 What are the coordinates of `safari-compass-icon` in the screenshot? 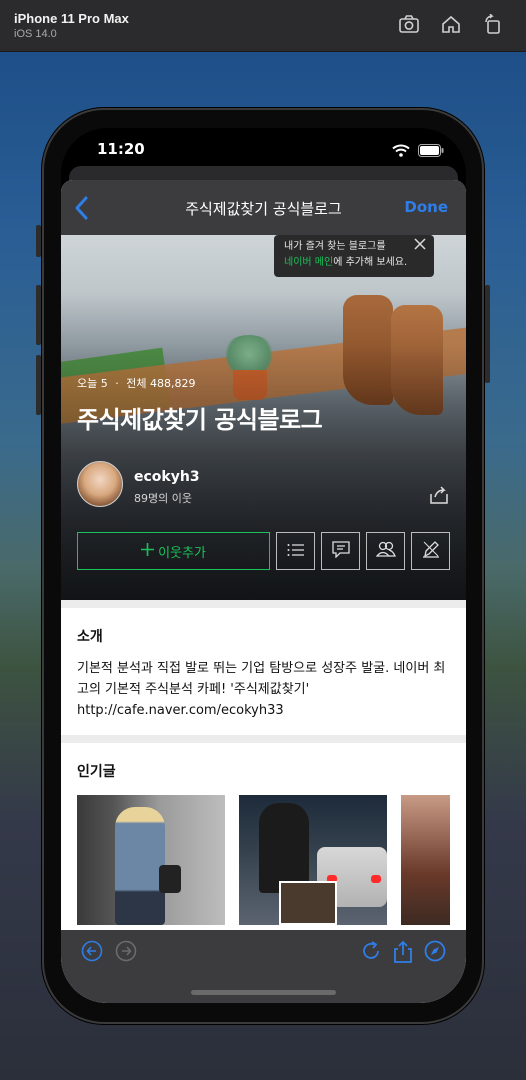 It's located at (435, 954).